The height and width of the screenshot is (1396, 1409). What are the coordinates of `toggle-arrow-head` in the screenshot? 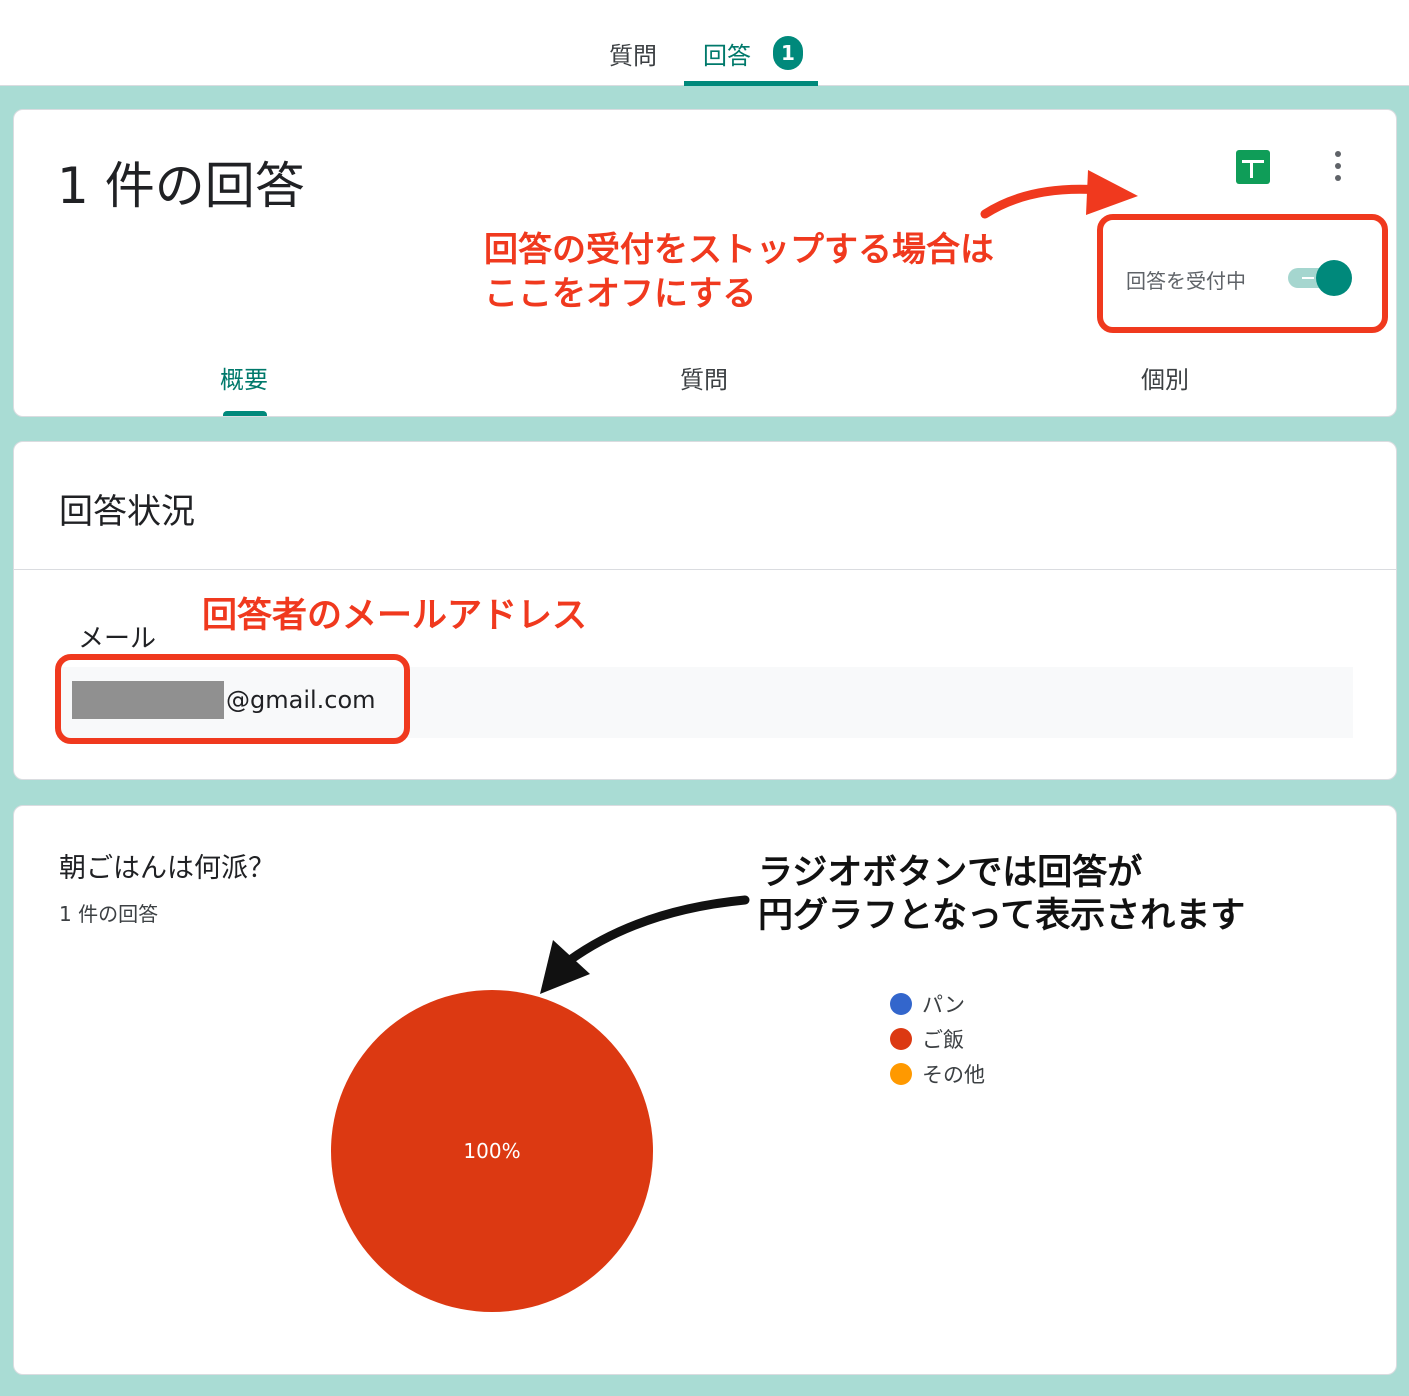 It's located at (1112, 192).